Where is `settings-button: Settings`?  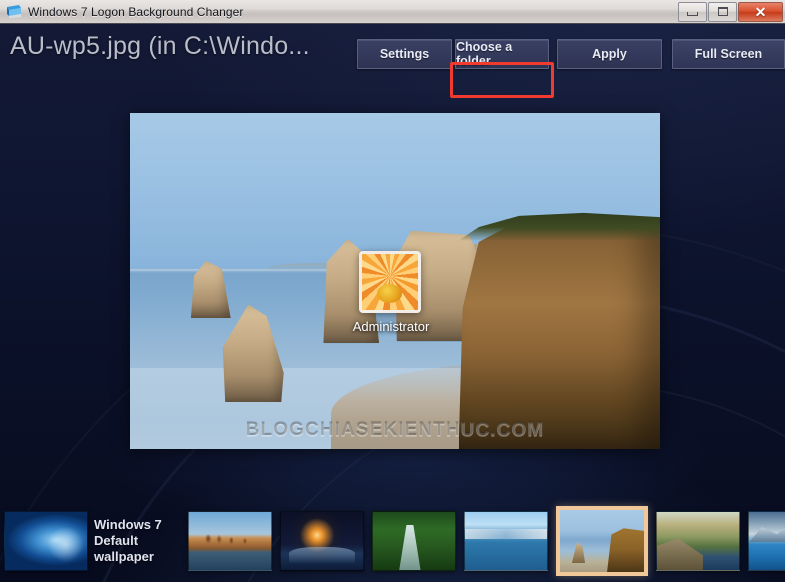 settings-button: Settings is located at coordinates (404, 54).